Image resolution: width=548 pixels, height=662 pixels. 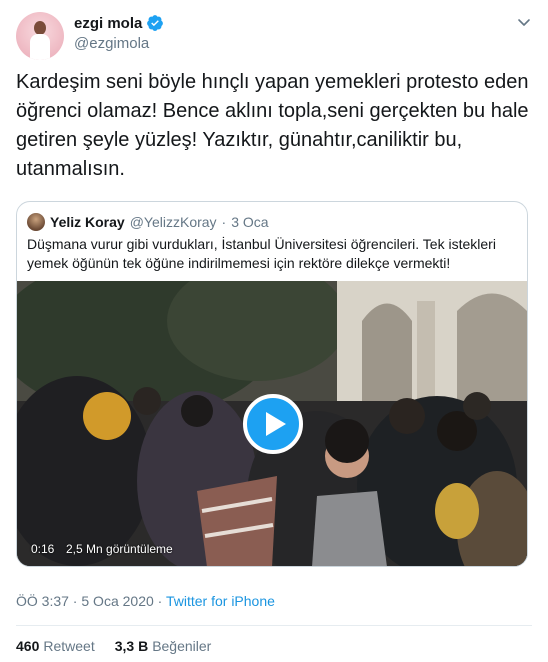 What do you see at coordinates (108, 23) in the screenshot?
I see `author-display-name: ezgi mola` at bounding box center [108, 23].